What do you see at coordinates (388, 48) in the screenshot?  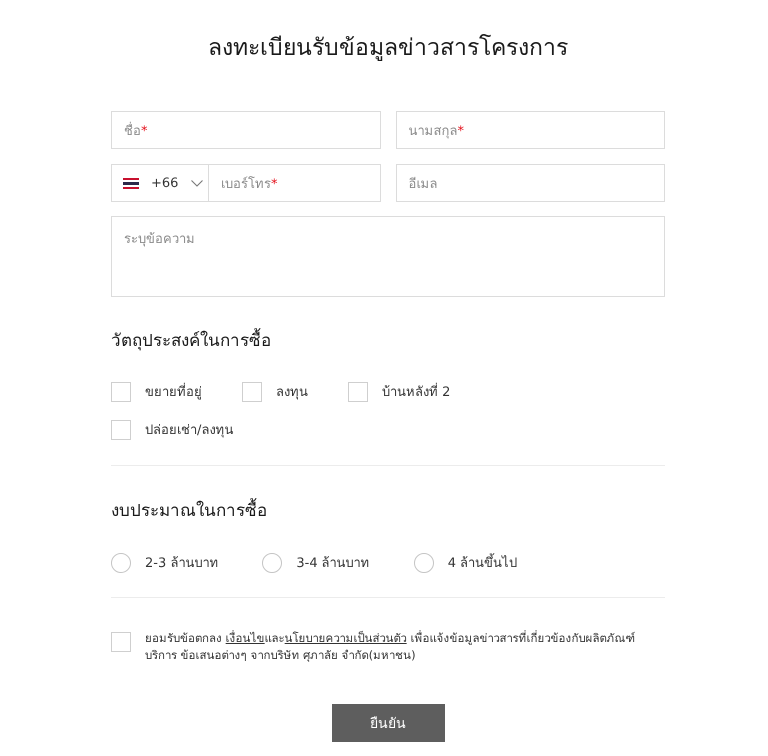 I see `form-title: ลงทะเบียนรับข้อมูลข่าวสารโครงการ` at bounding box center [388, 48].